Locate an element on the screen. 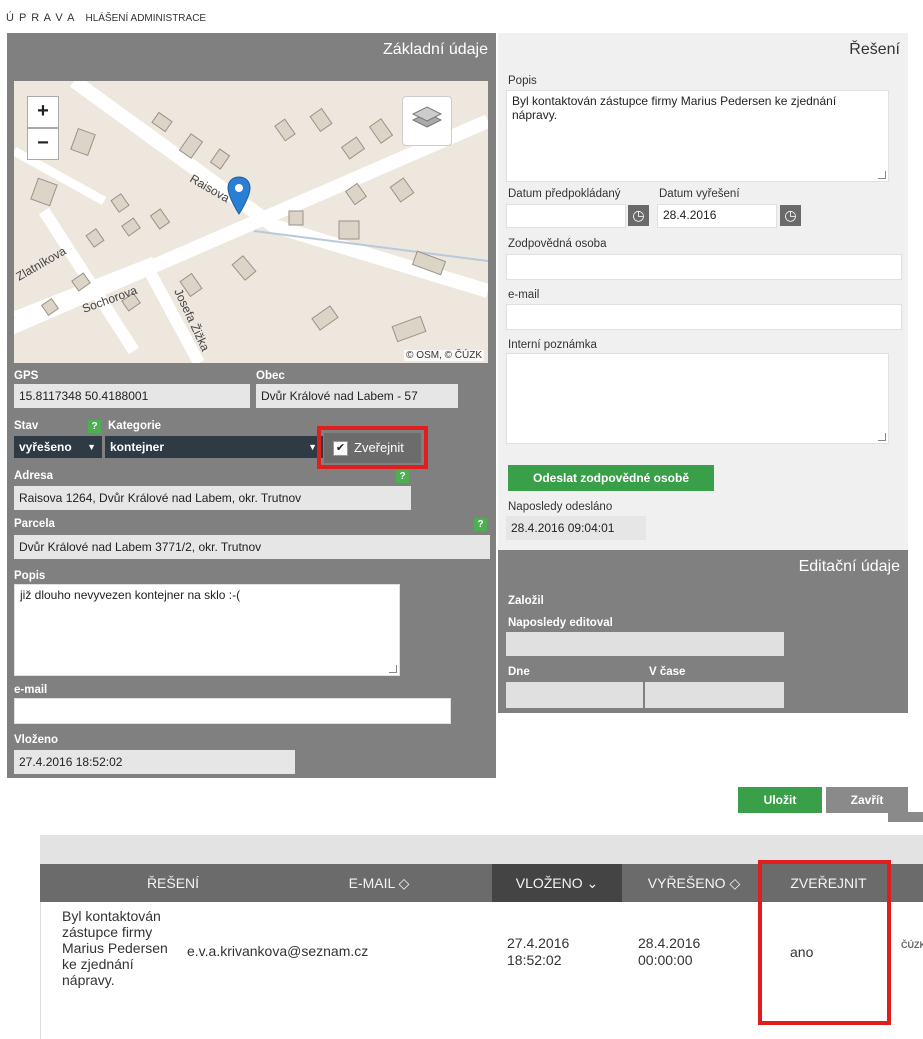 The width and height of the screenshot is (923, 1039). responsible-input is located at coordinates (704, 267).